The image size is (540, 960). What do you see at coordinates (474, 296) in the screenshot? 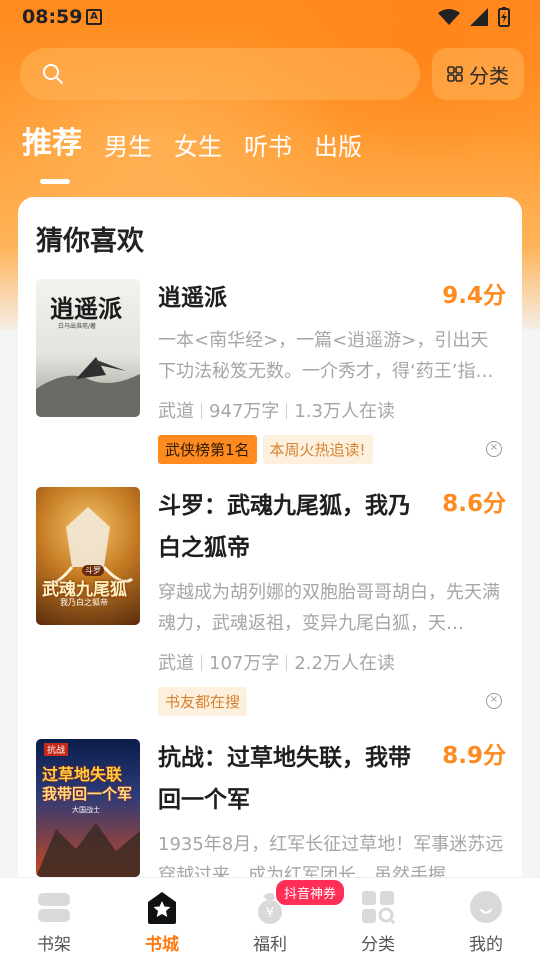
I see `book-score: 9.4分` at bounding box center [474, 296].